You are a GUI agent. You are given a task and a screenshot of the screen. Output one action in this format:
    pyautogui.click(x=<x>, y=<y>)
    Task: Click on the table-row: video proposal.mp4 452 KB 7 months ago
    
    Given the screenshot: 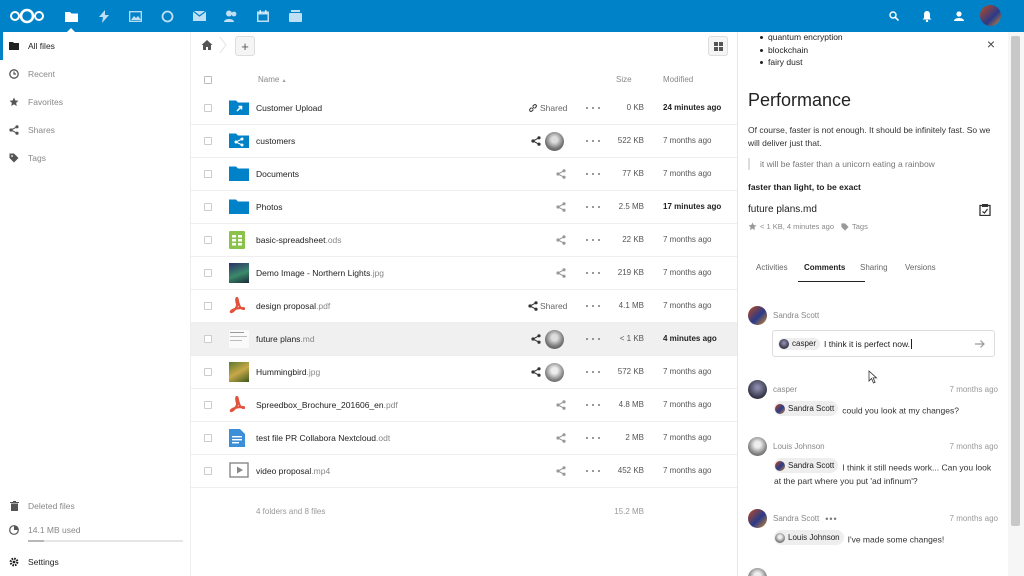 What is the action you would take?
    pyautogui.click(x=464, y=471)
    